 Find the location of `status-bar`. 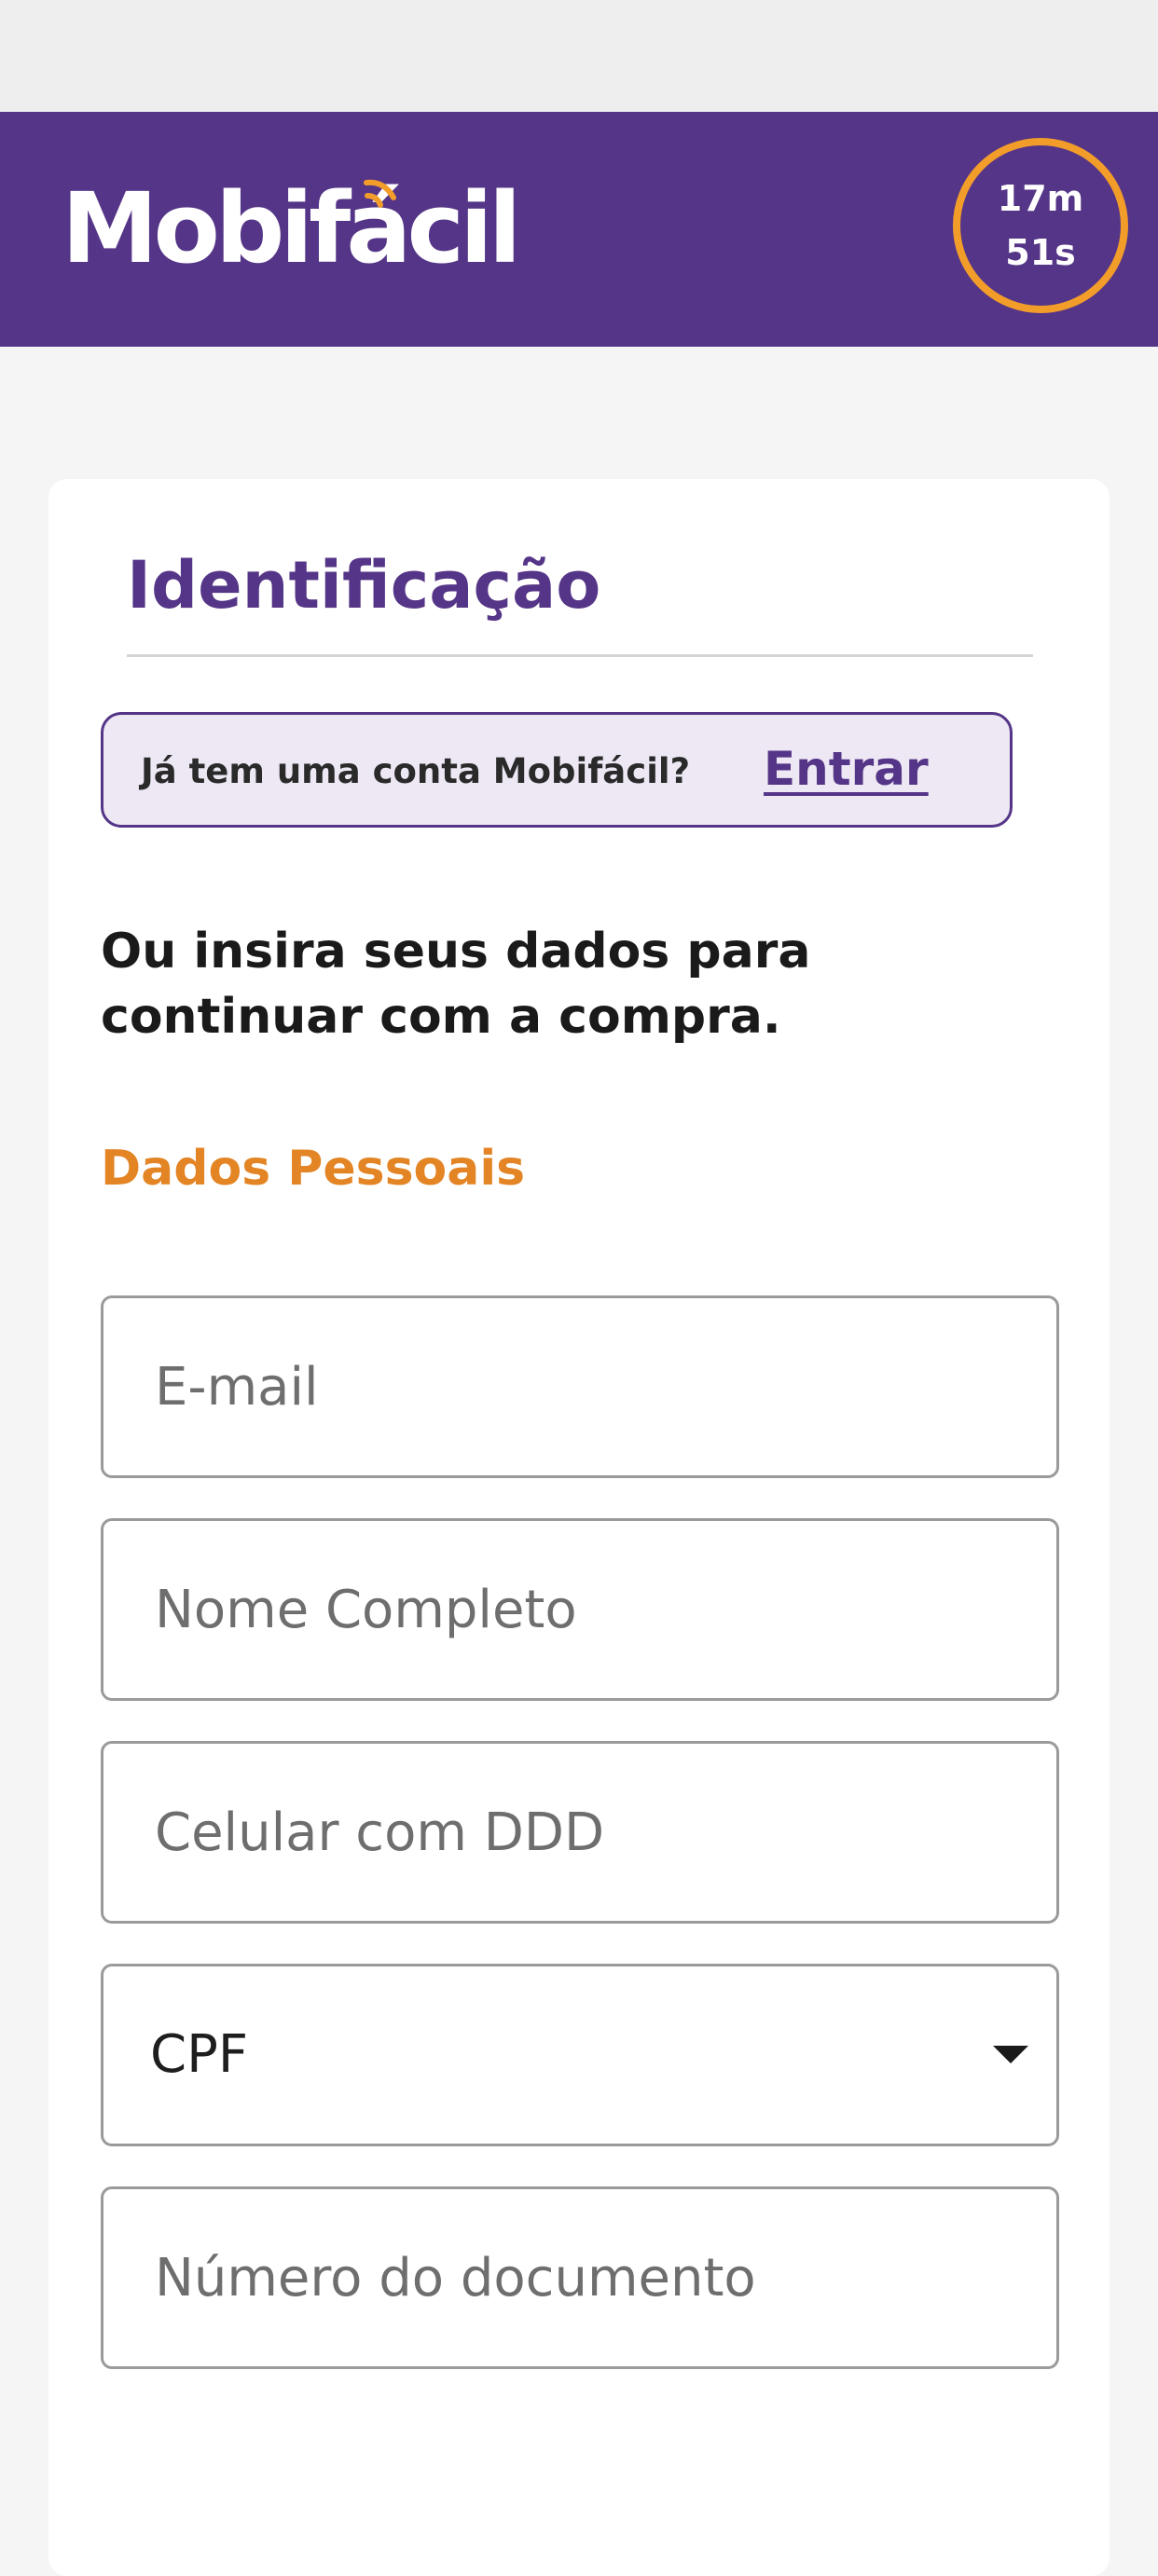

status-bar is located at coordinates (579, 56).